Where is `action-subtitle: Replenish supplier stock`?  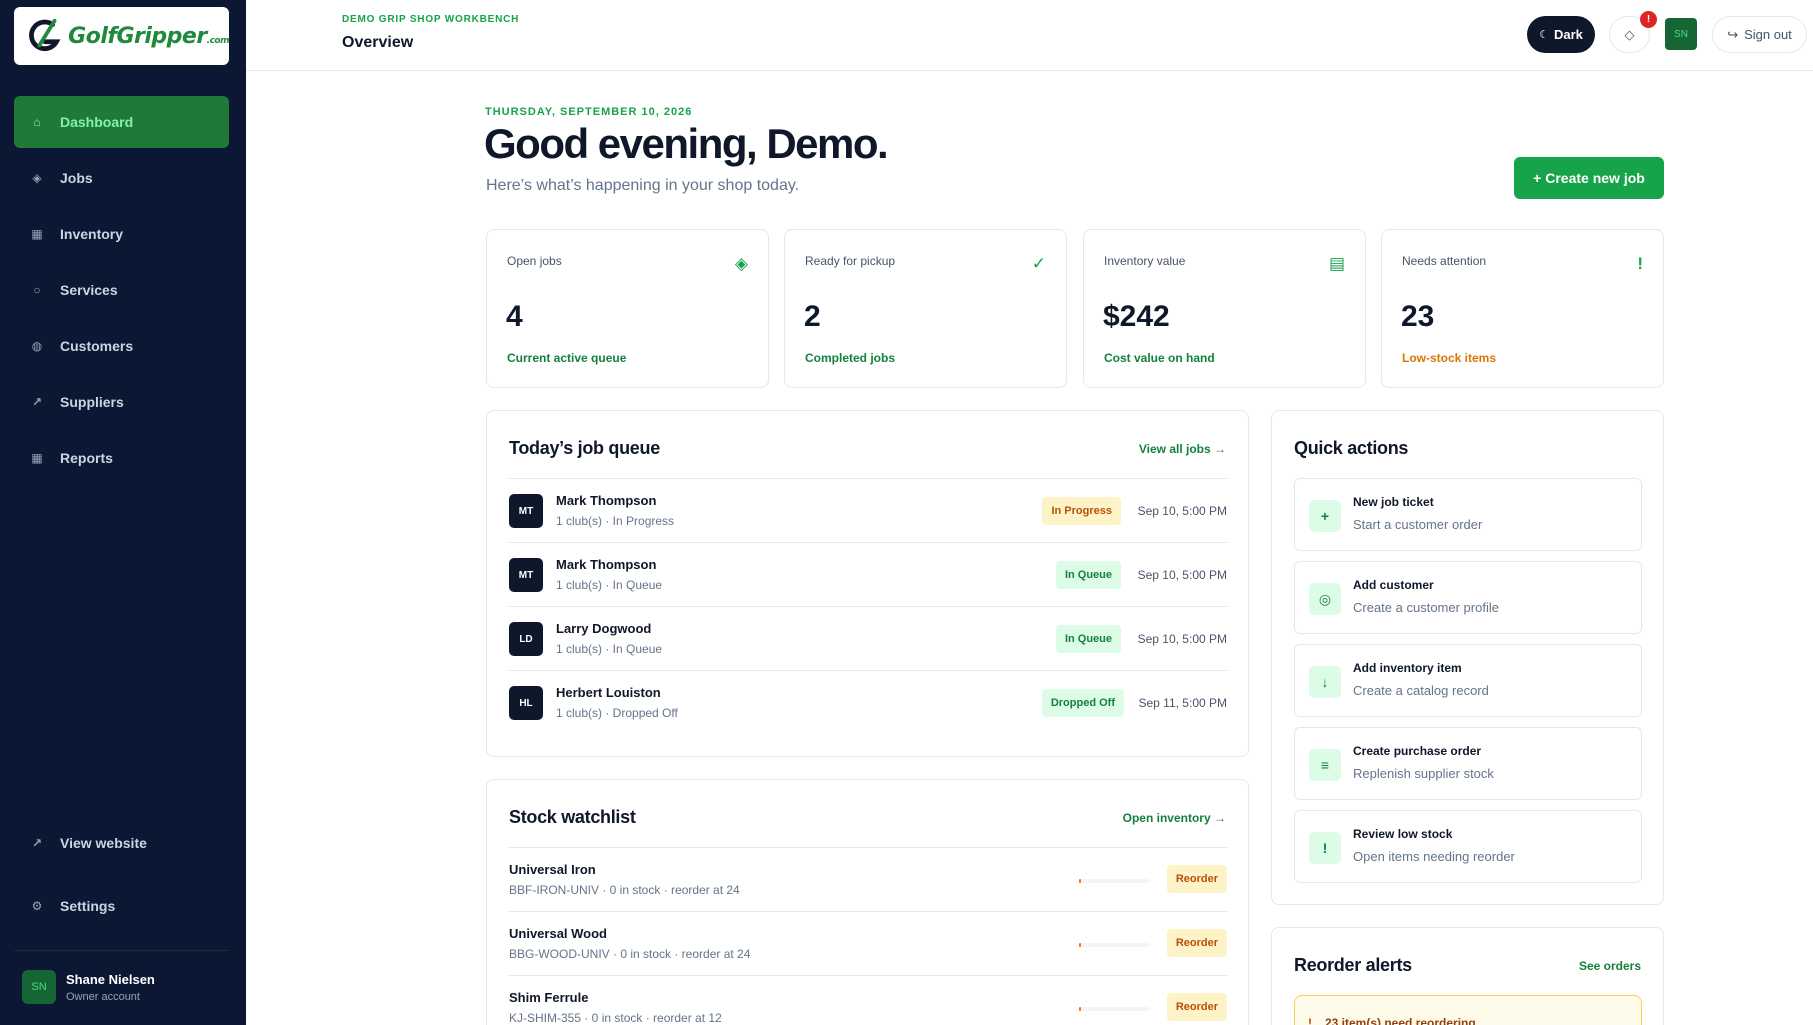
action-subtitle: Replenish supplier stock is located at coordinates (1423, 773).